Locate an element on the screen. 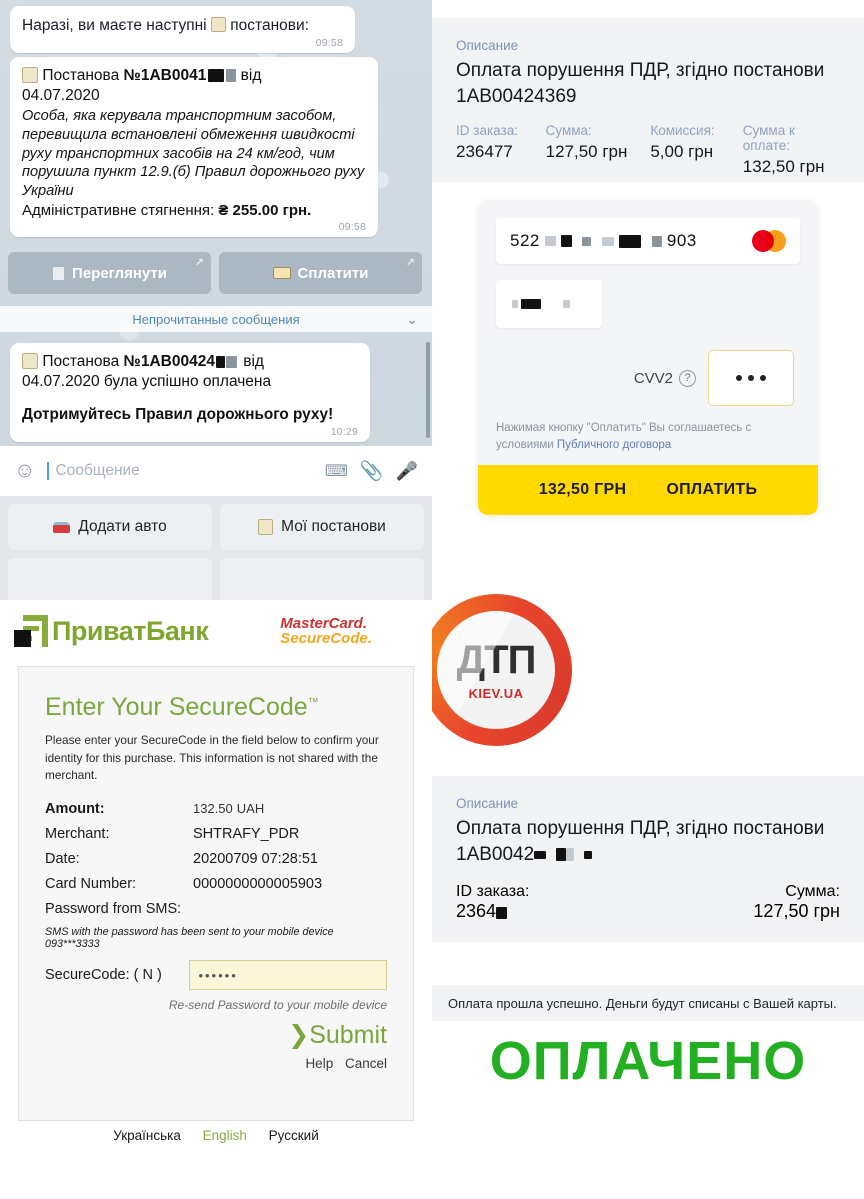 This screenshot has height=1199, width=864. cancel-link: Cancel is located at coordinates (366, 1063).